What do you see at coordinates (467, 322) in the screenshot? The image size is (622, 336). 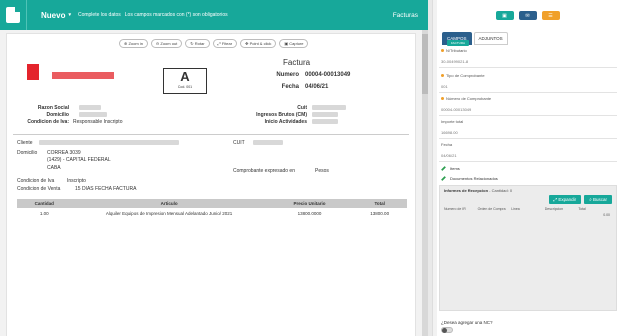 I see `nc-question: ¿Desea agregar una NC?` at bounding box center [467, 322].